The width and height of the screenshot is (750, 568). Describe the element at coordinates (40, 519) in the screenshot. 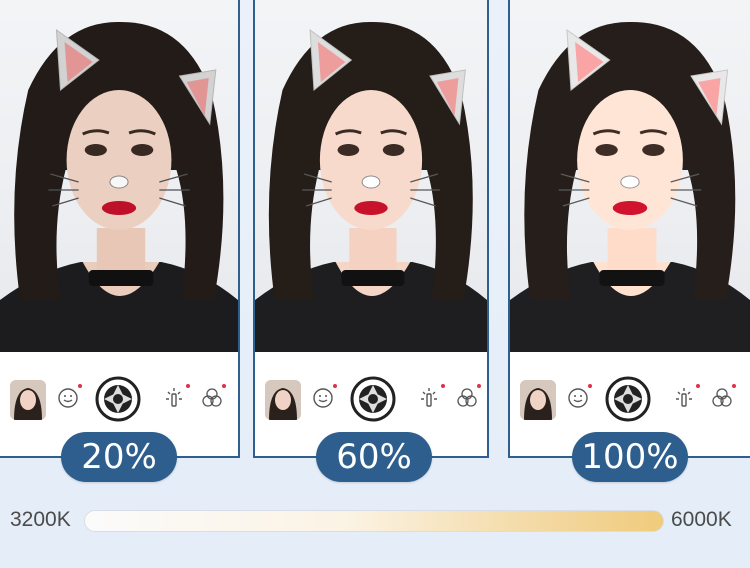

I see `scale-min-label: 3200K` at that location.